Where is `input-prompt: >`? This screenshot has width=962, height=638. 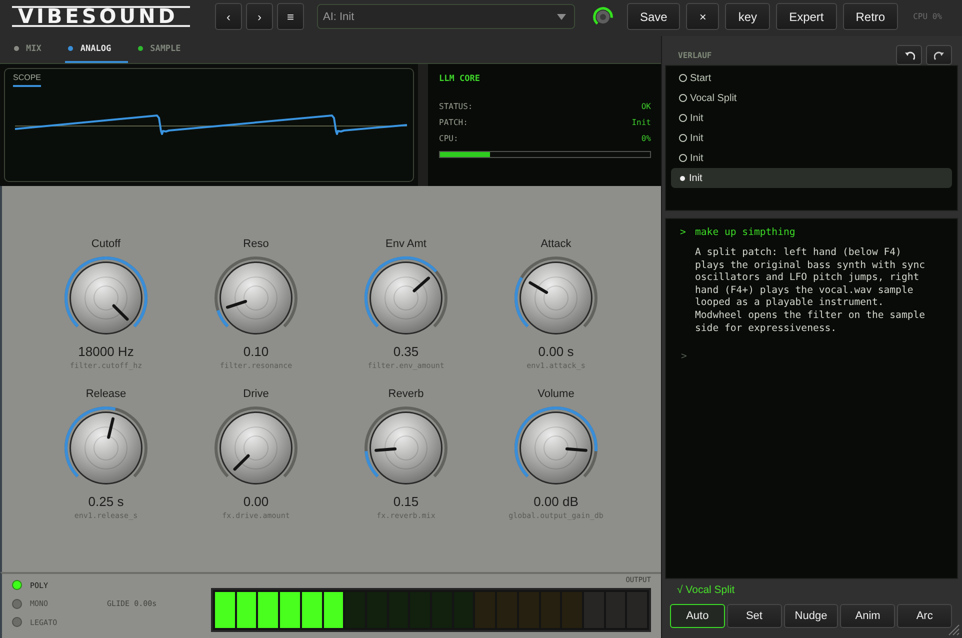
input-prompt: > is located at coordinates (684, 357).